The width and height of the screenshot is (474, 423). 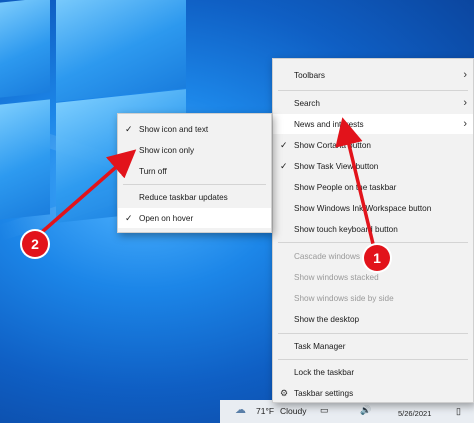 I want to click on volume-icon: 🔊, so click(x=365, y=410).